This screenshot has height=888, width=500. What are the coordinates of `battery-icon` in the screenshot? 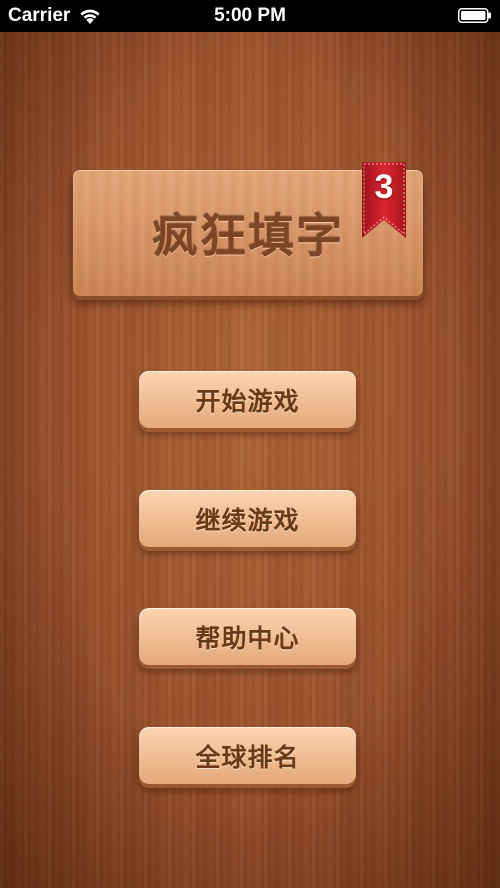 It's located at (474, 15).